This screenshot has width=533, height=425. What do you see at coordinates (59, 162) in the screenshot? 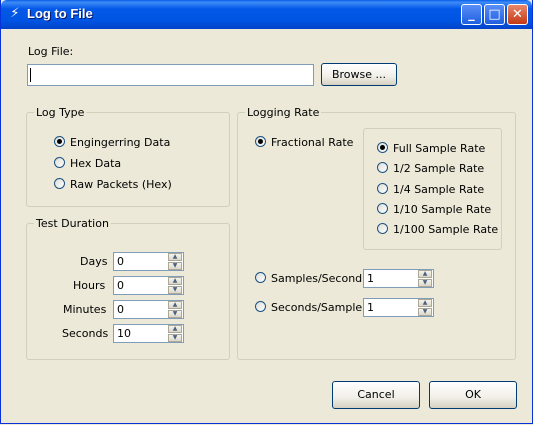
I see `radio-hex-data` at bounding box center [59, 162].